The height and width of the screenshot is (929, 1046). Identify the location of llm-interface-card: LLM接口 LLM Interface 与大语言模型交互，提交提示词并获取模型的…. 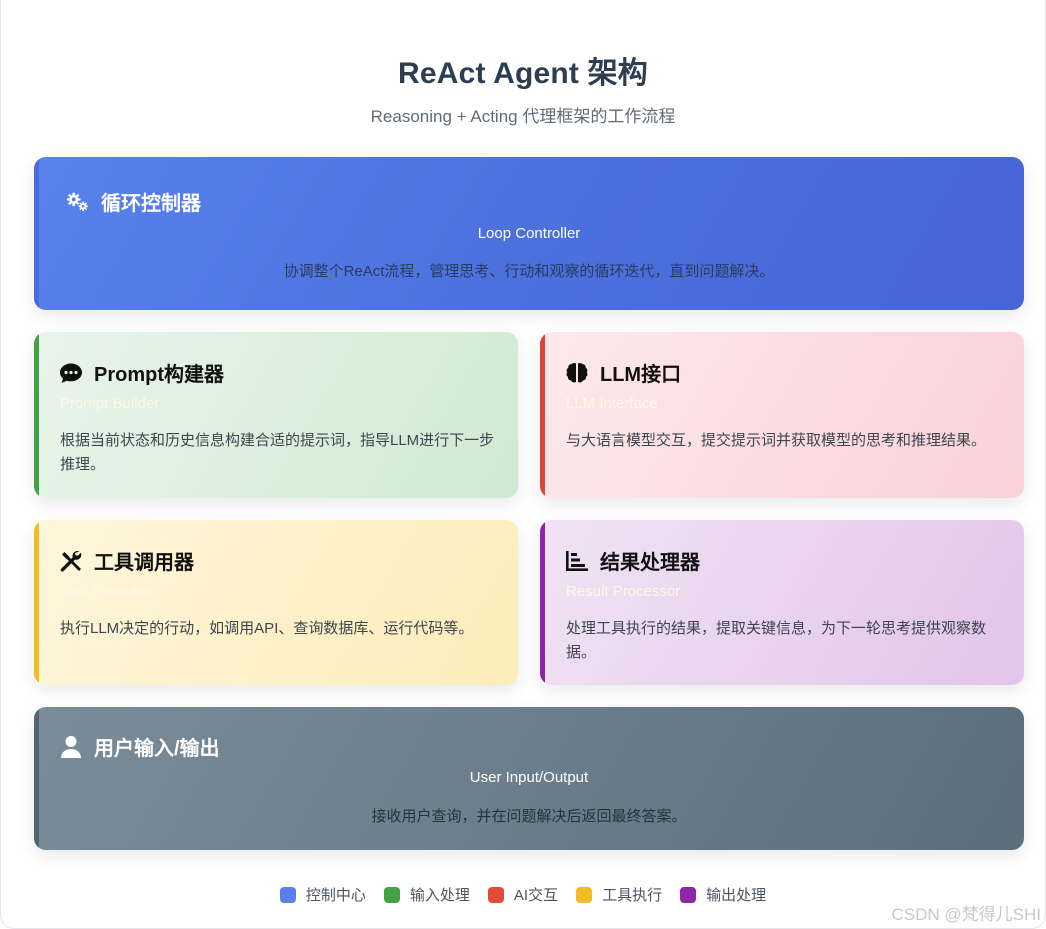
(782, 415).